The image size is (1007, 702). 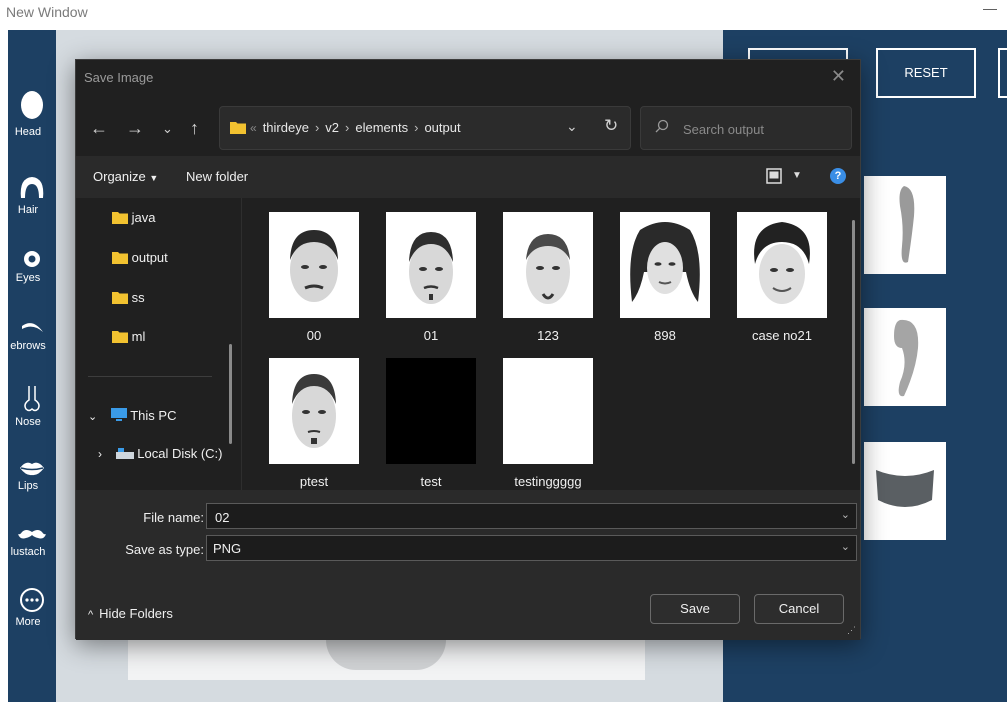 I want to click on reset-button: RESET, so click(x=926, y=73).